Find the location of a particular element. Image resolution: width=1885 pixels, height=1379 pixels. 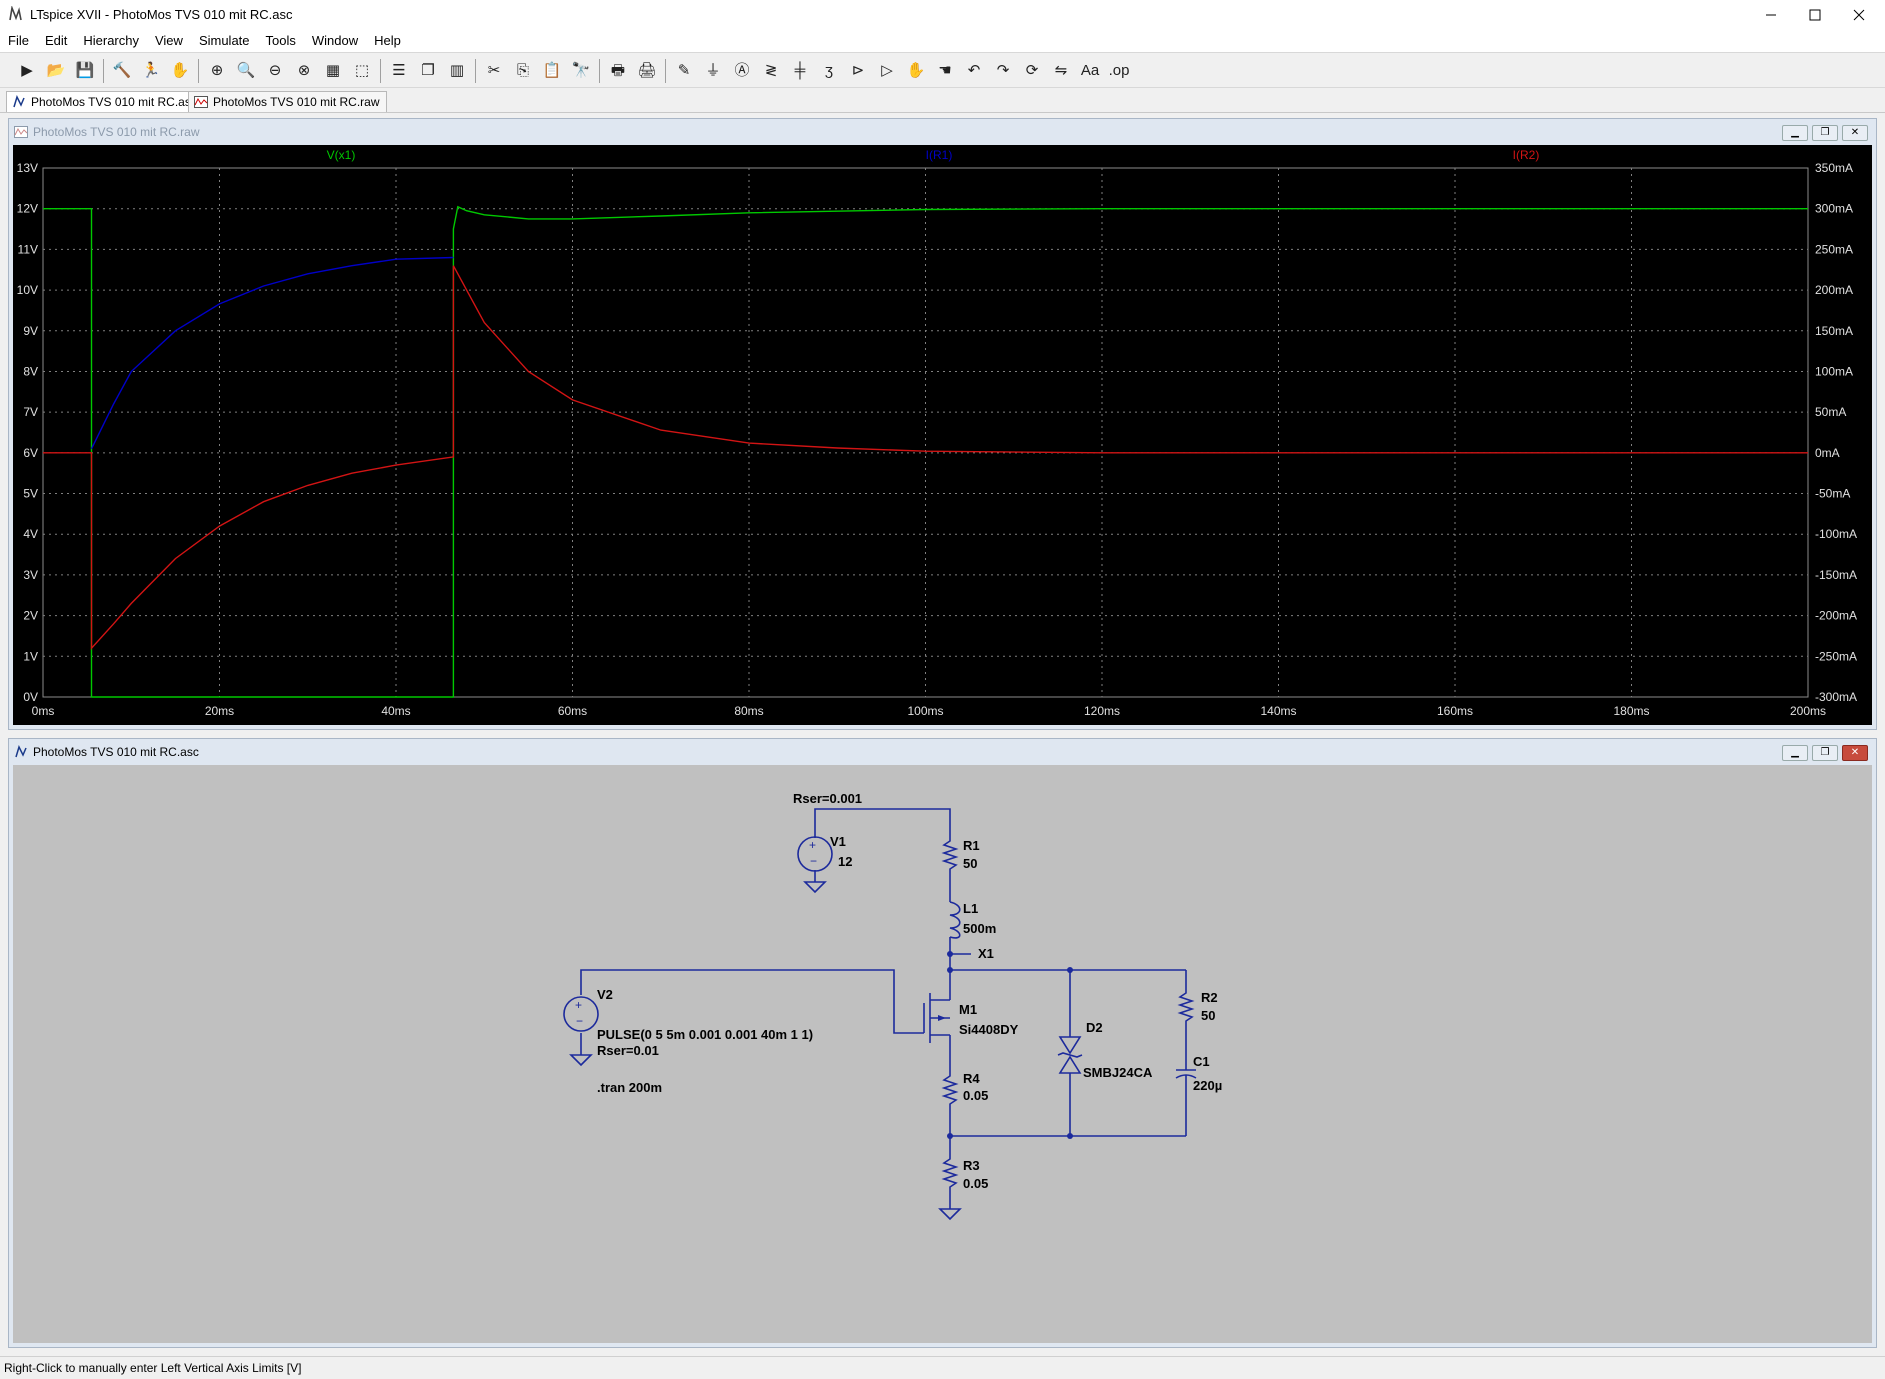

y-left-tick-label: 2V is located at coordinates (30, 616).